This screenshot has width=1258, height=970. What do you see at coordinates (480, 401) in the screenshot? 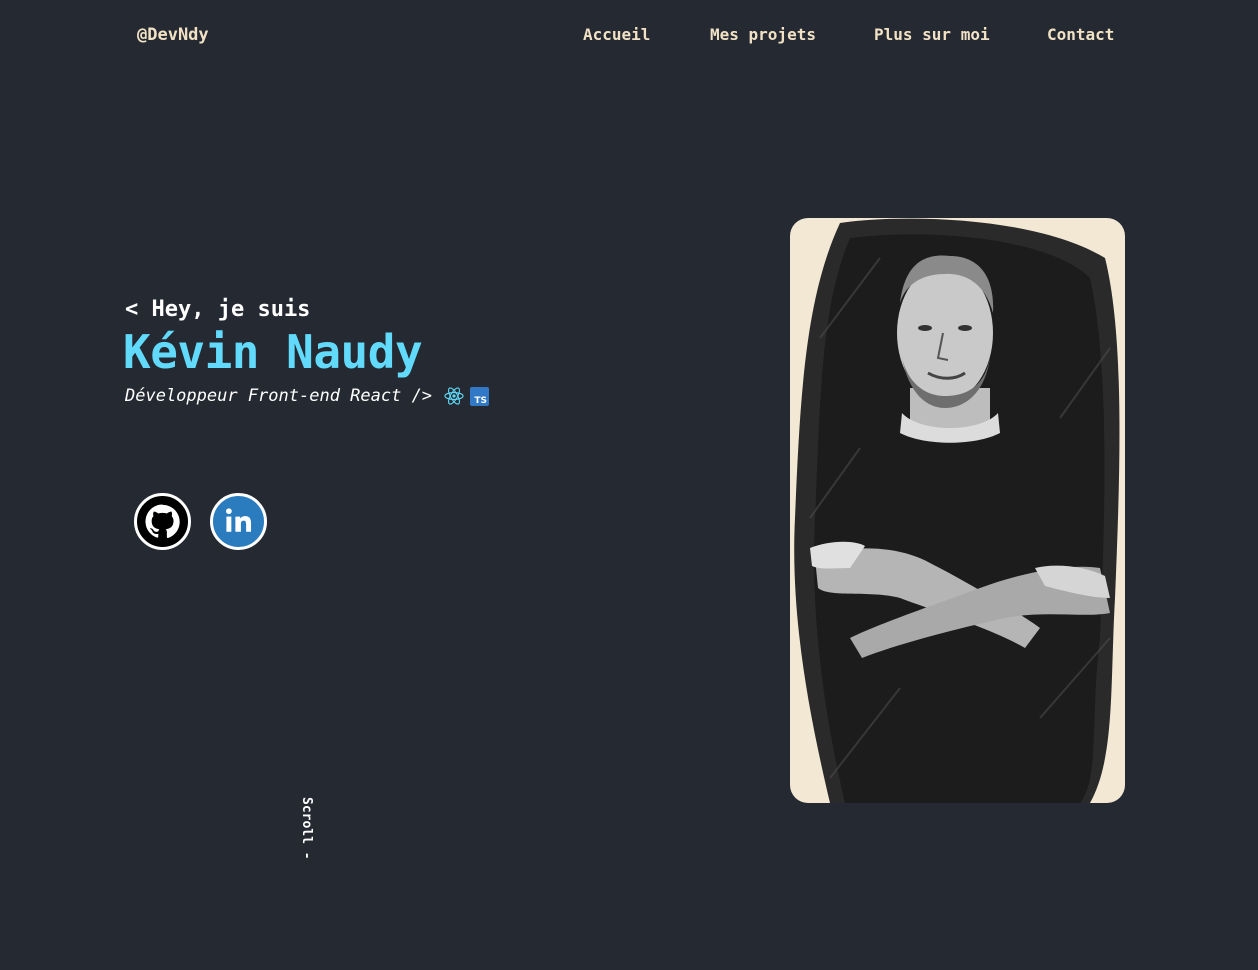
I see `typescript-icon-label: TS` at bounding box center [480, 401].